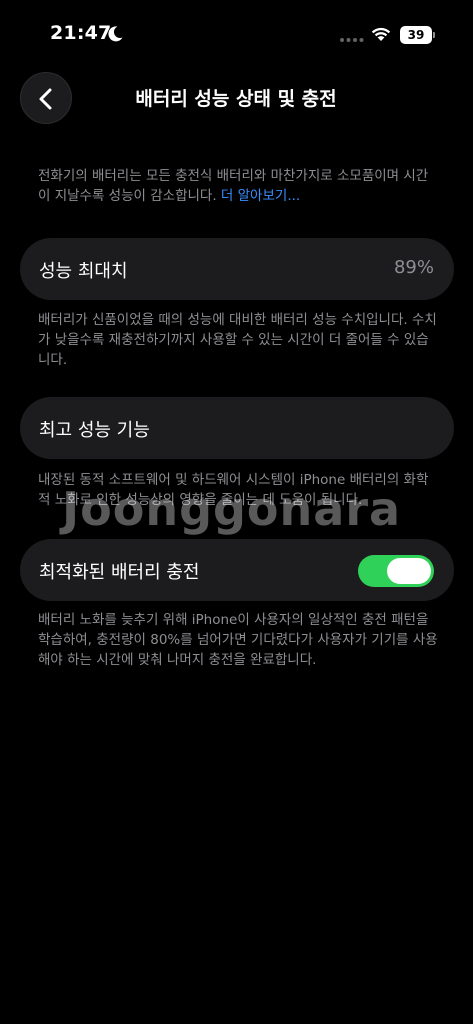  What do you see at coordinates (237, 428) in the screenshot?
I see `peak-performance-row: 최고 성능 기능` at bounding box center [237, 428].